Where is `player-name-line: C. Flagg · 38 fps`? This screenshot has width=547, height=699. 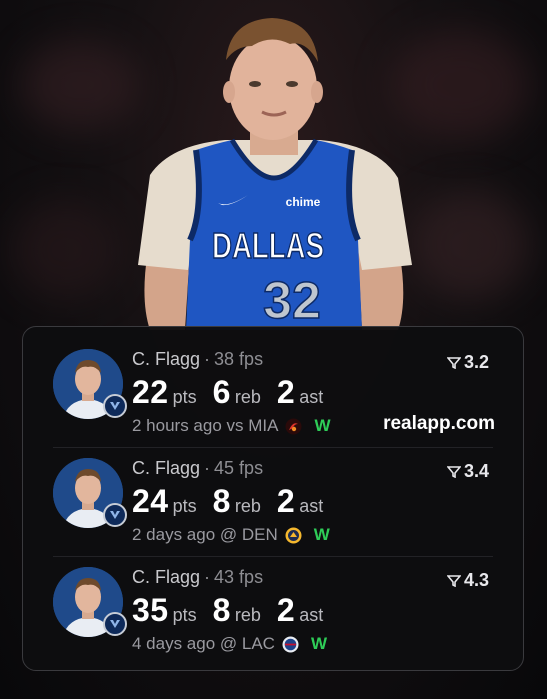
player-name-line: C. Flagg · 38 fps is located at coordinates (197, 359).